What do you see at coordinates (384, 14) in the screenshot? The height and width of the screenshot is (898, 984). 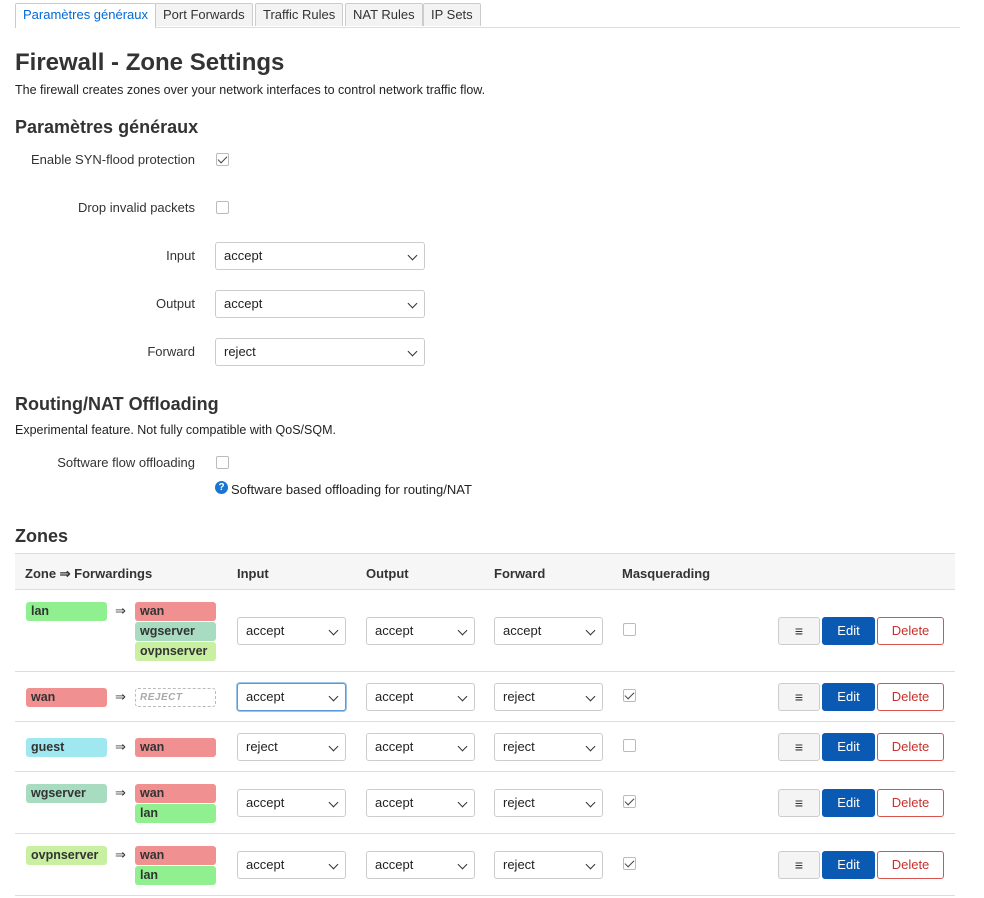 I see `tab-nat-rules: NAT Rules` at bounding box center [384, 14].